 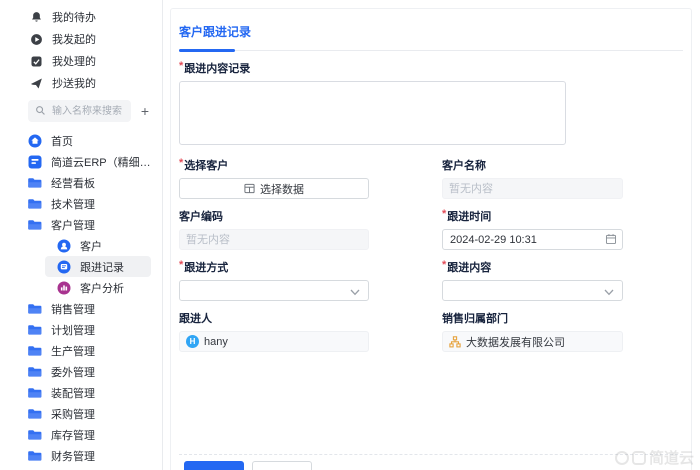 What do you see at coordinates (40, 110) in the screenshot?
I see `search-icon` at bounding box center [40, 110].